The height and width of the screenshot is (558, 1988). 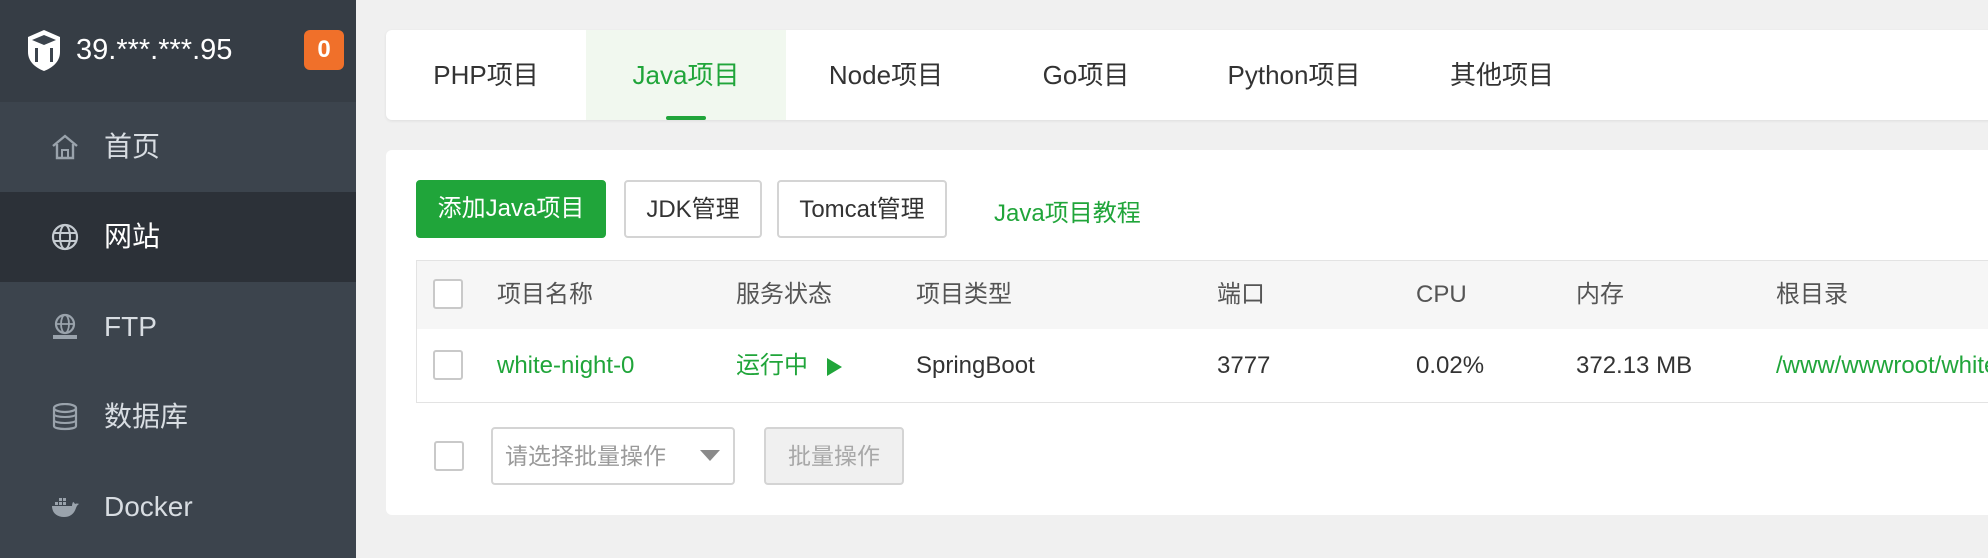 What do you see at coordinates (1067, 210) in the screenshot?
I see `java-tutorial-link: Java项目教程` at bounding box center [1067, 210].